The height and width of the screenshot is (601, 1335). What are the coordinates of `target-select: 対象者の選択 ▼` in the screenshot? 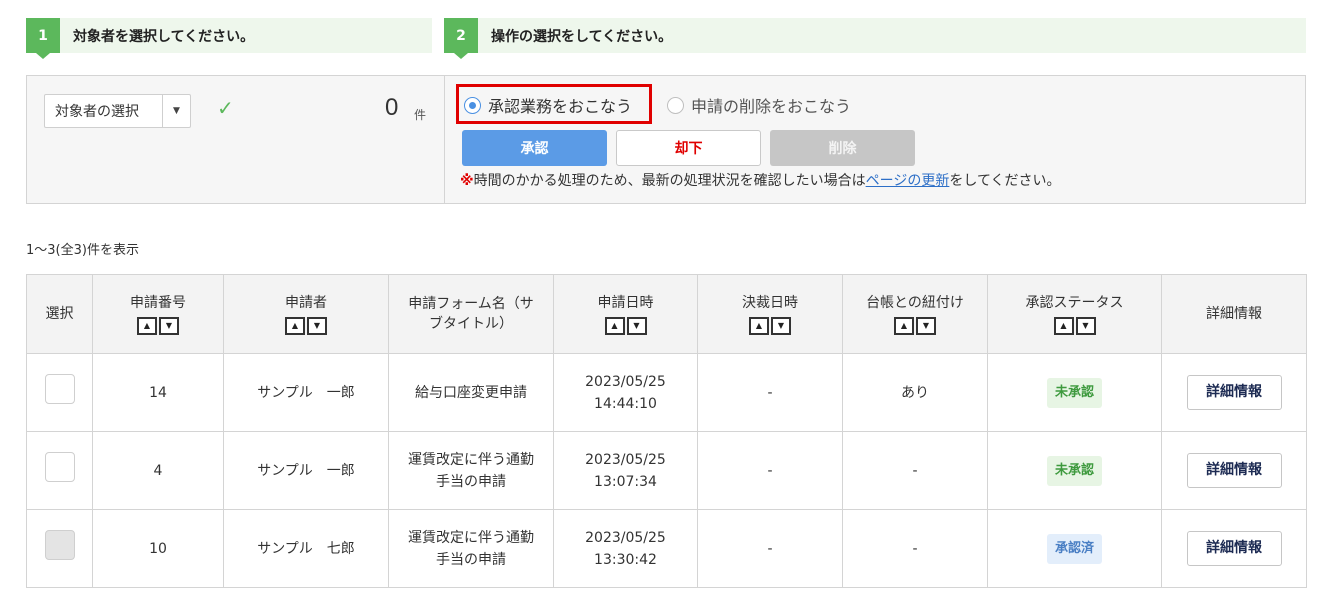 It's located at (117, 111).